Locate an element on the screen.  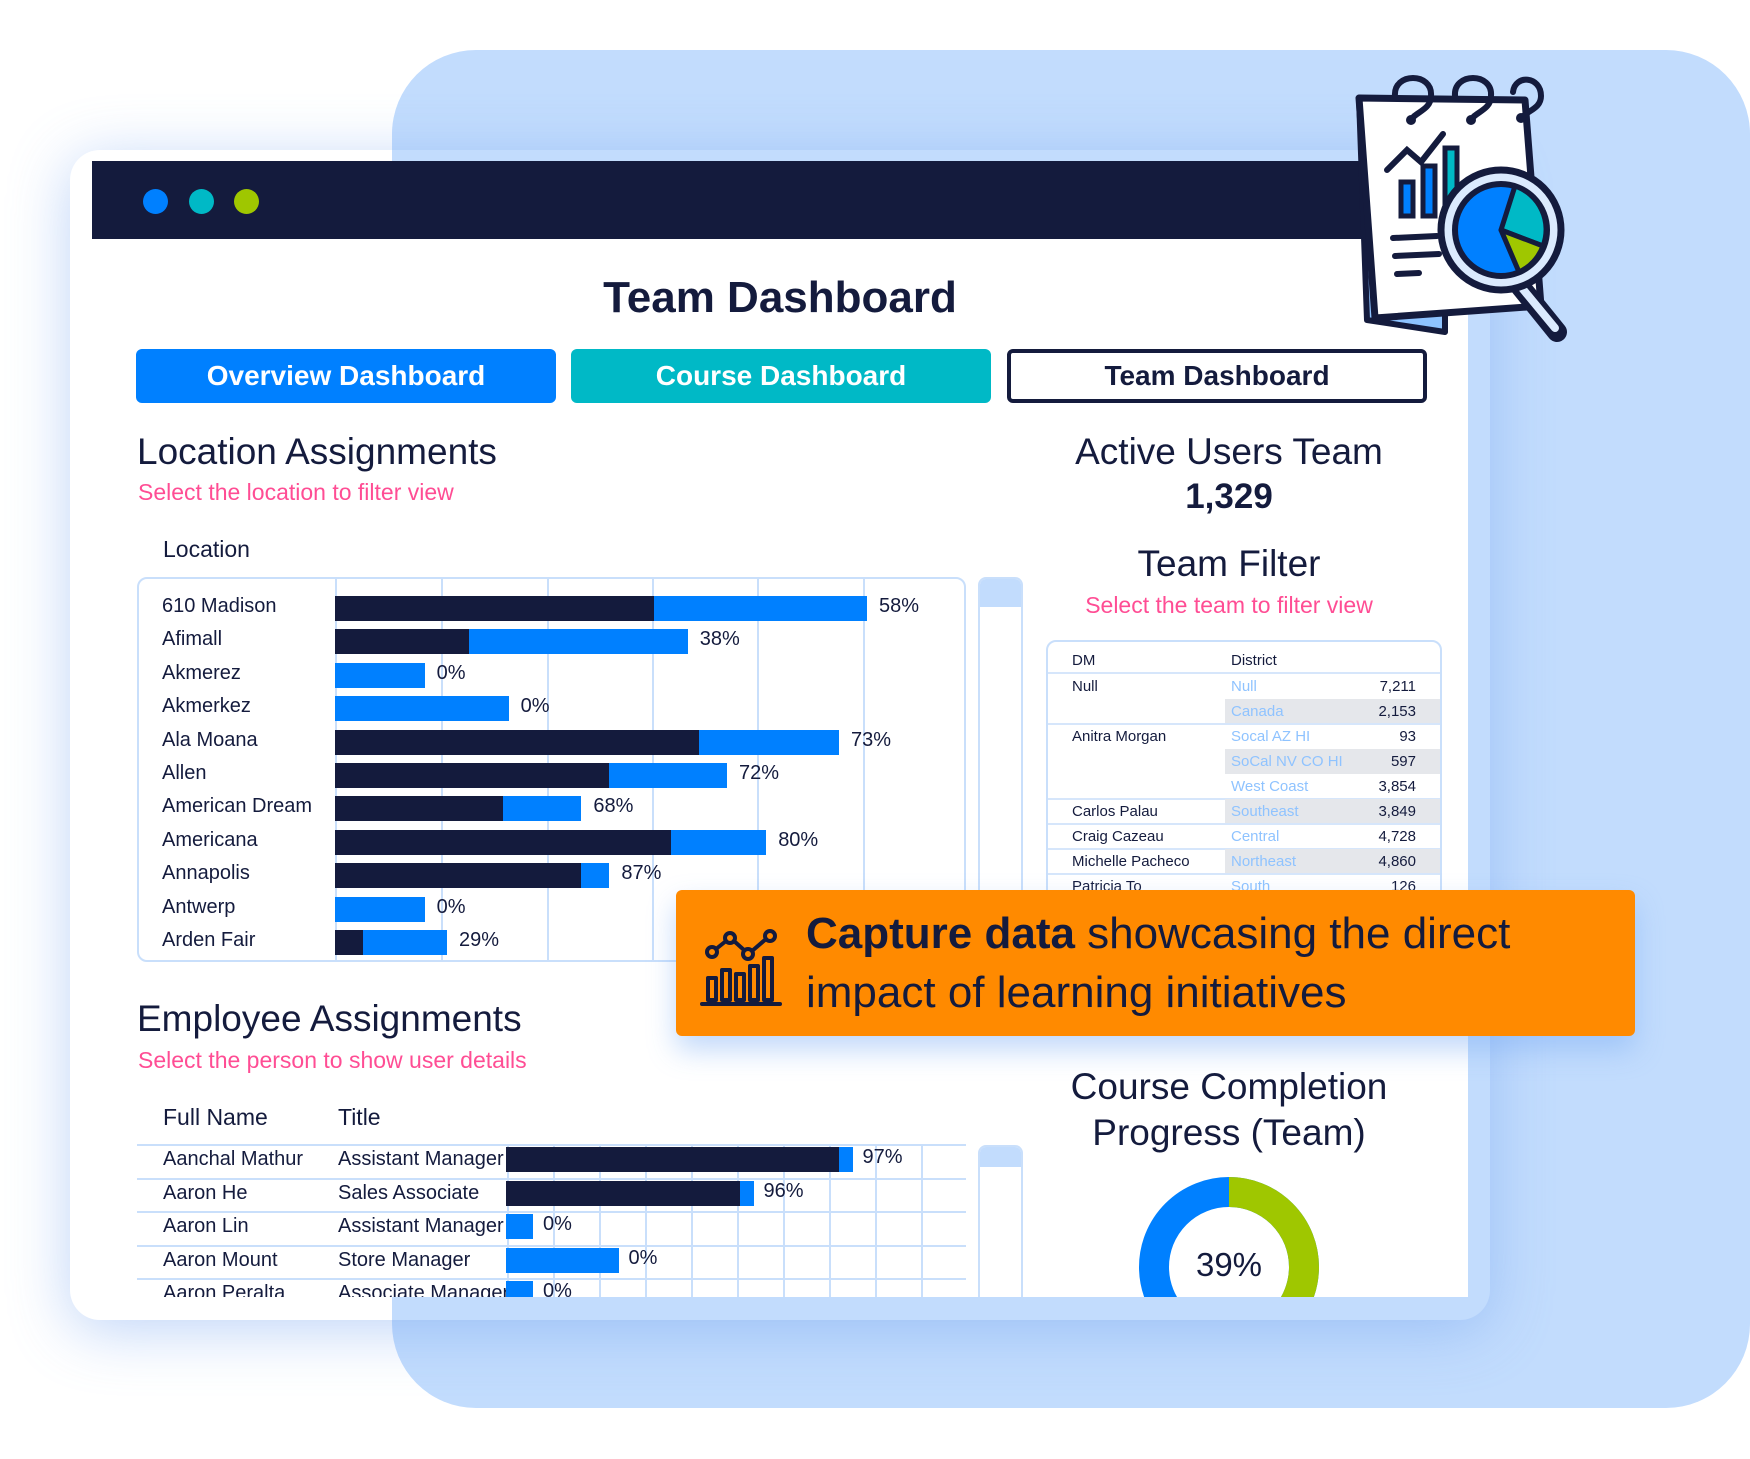
location-row-label: 610 Madison is located at coordinates (219, 606).